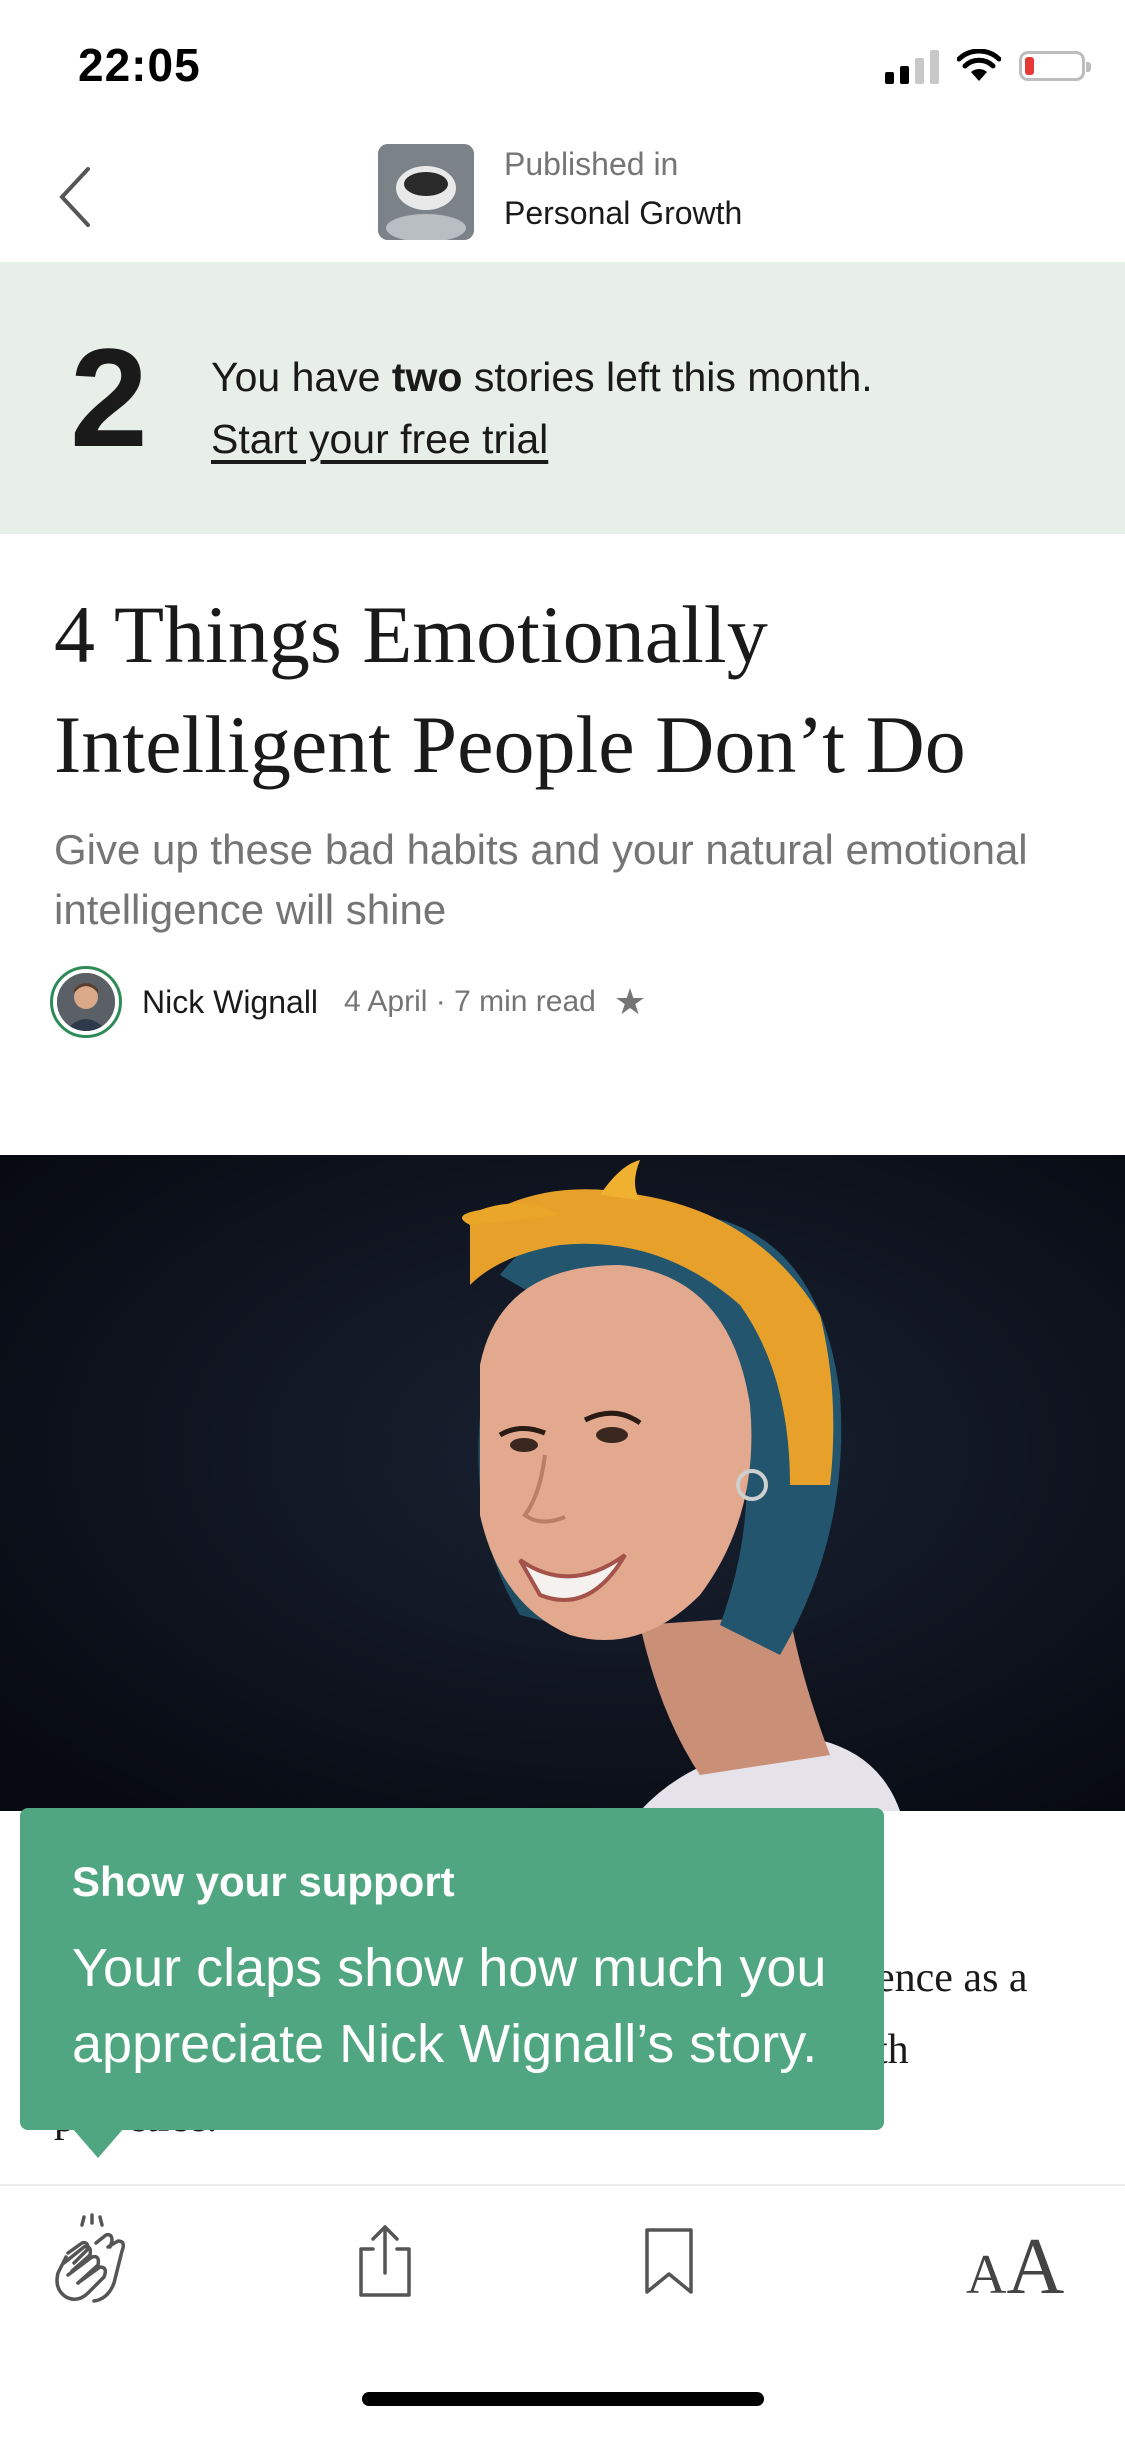  Describe the element at coordinates (426, 192) in the screenshot. I see `publication-thumbnail` at that location.